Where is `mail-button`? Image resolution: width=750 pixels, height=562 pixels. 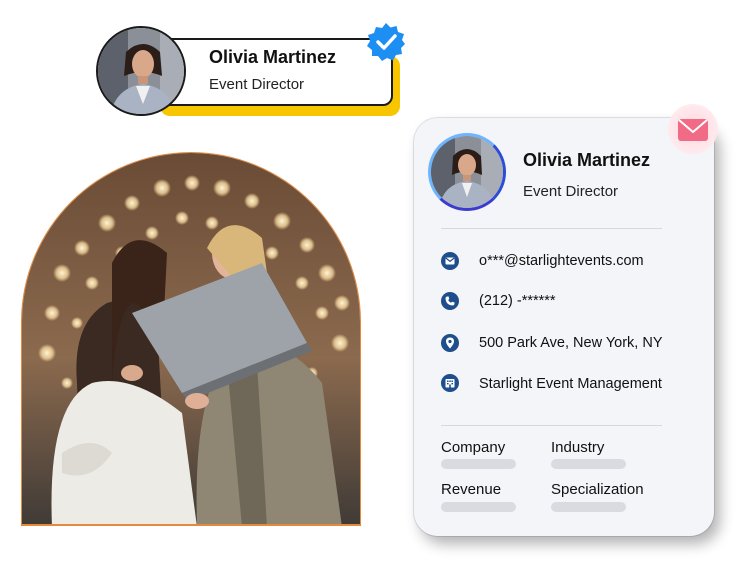
mail-button is located at coordinates (693, 129).